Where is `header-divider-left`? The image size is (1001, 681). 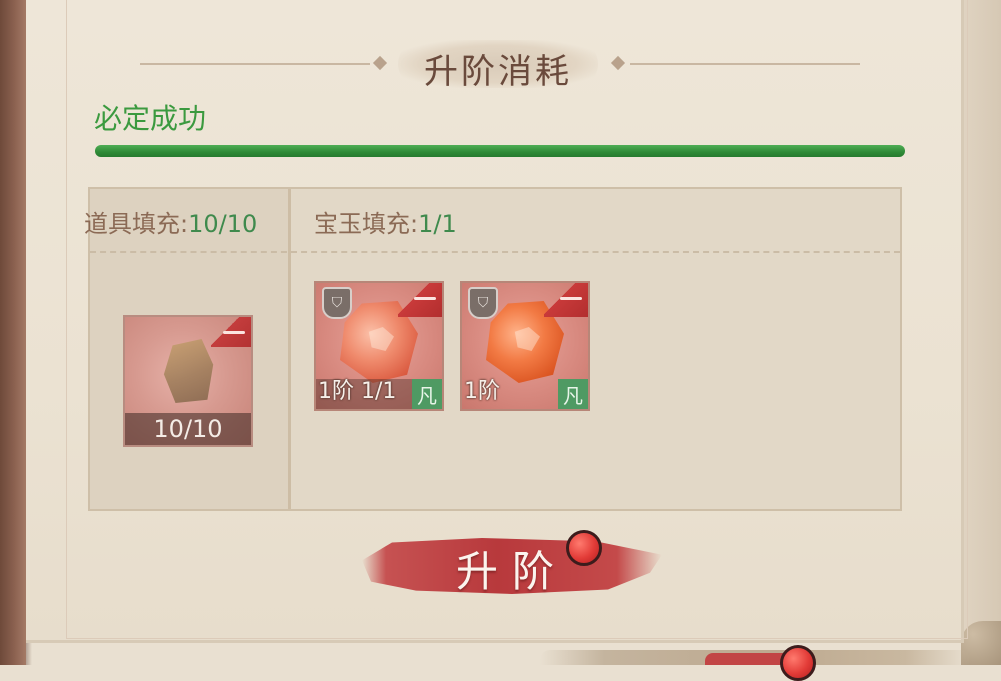 header-divider-left is located at coordinates (255, 64).